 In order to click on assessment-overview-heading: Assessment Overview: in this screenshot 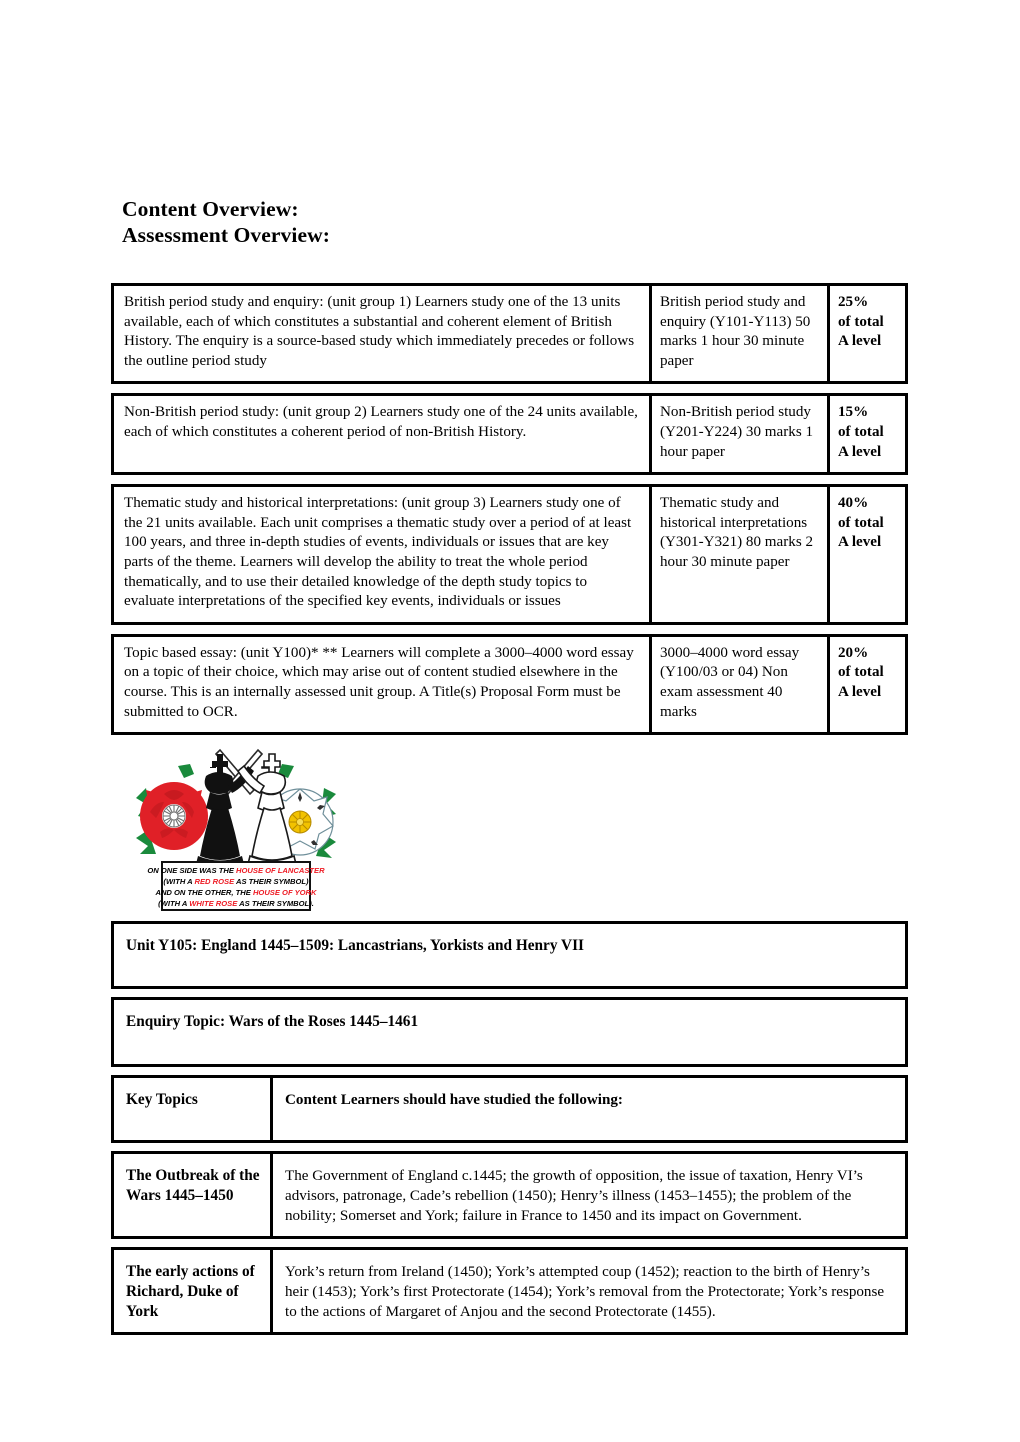, I will do `click(226, 235)`.